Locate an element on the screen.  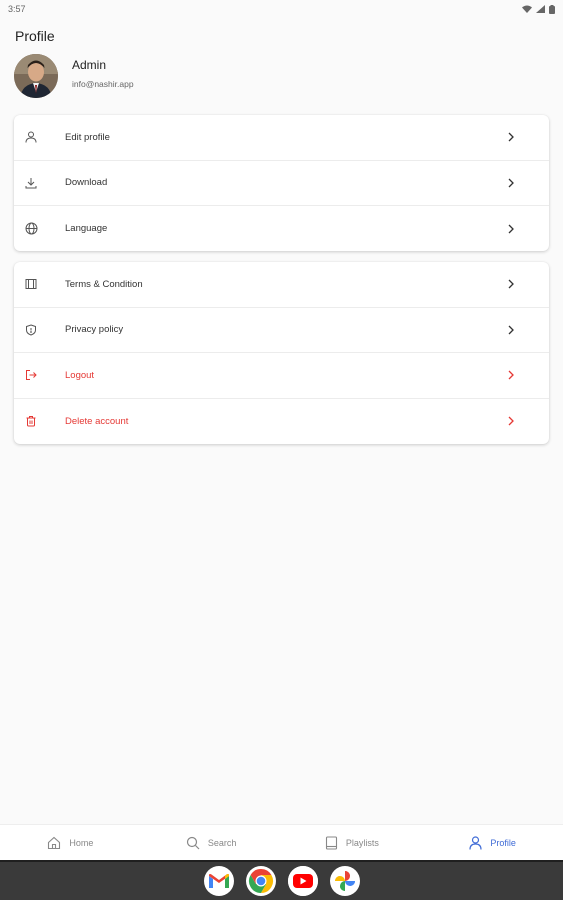
nav-item-profile: Profile is located at coordinates (492, 842).